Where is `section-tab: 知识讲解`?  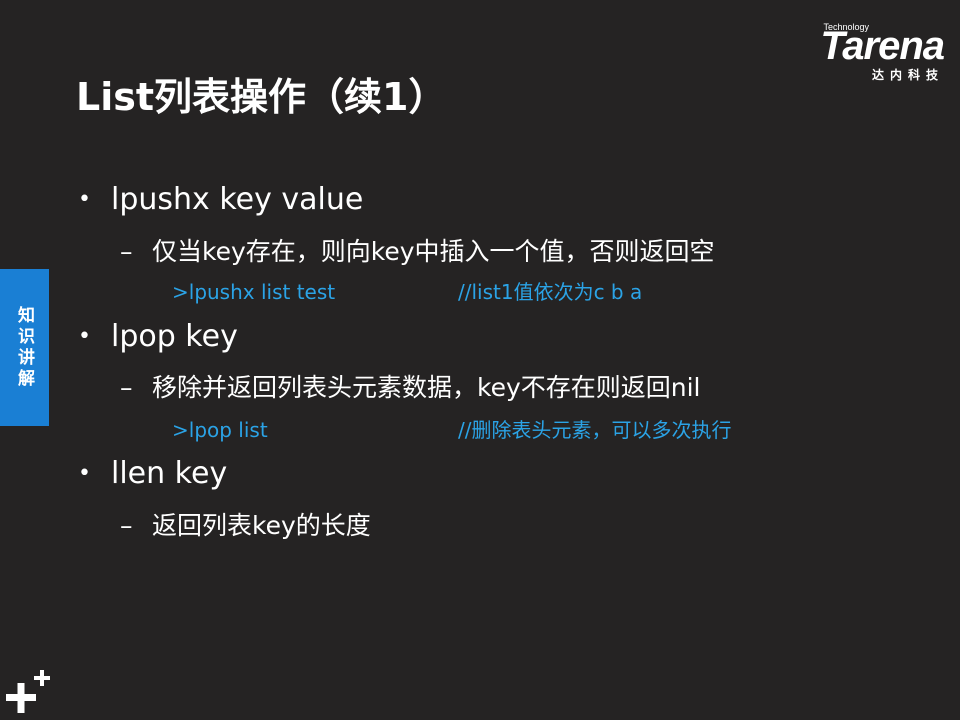 section-tab: 知识讲解 is located at coordinates (24, 347).